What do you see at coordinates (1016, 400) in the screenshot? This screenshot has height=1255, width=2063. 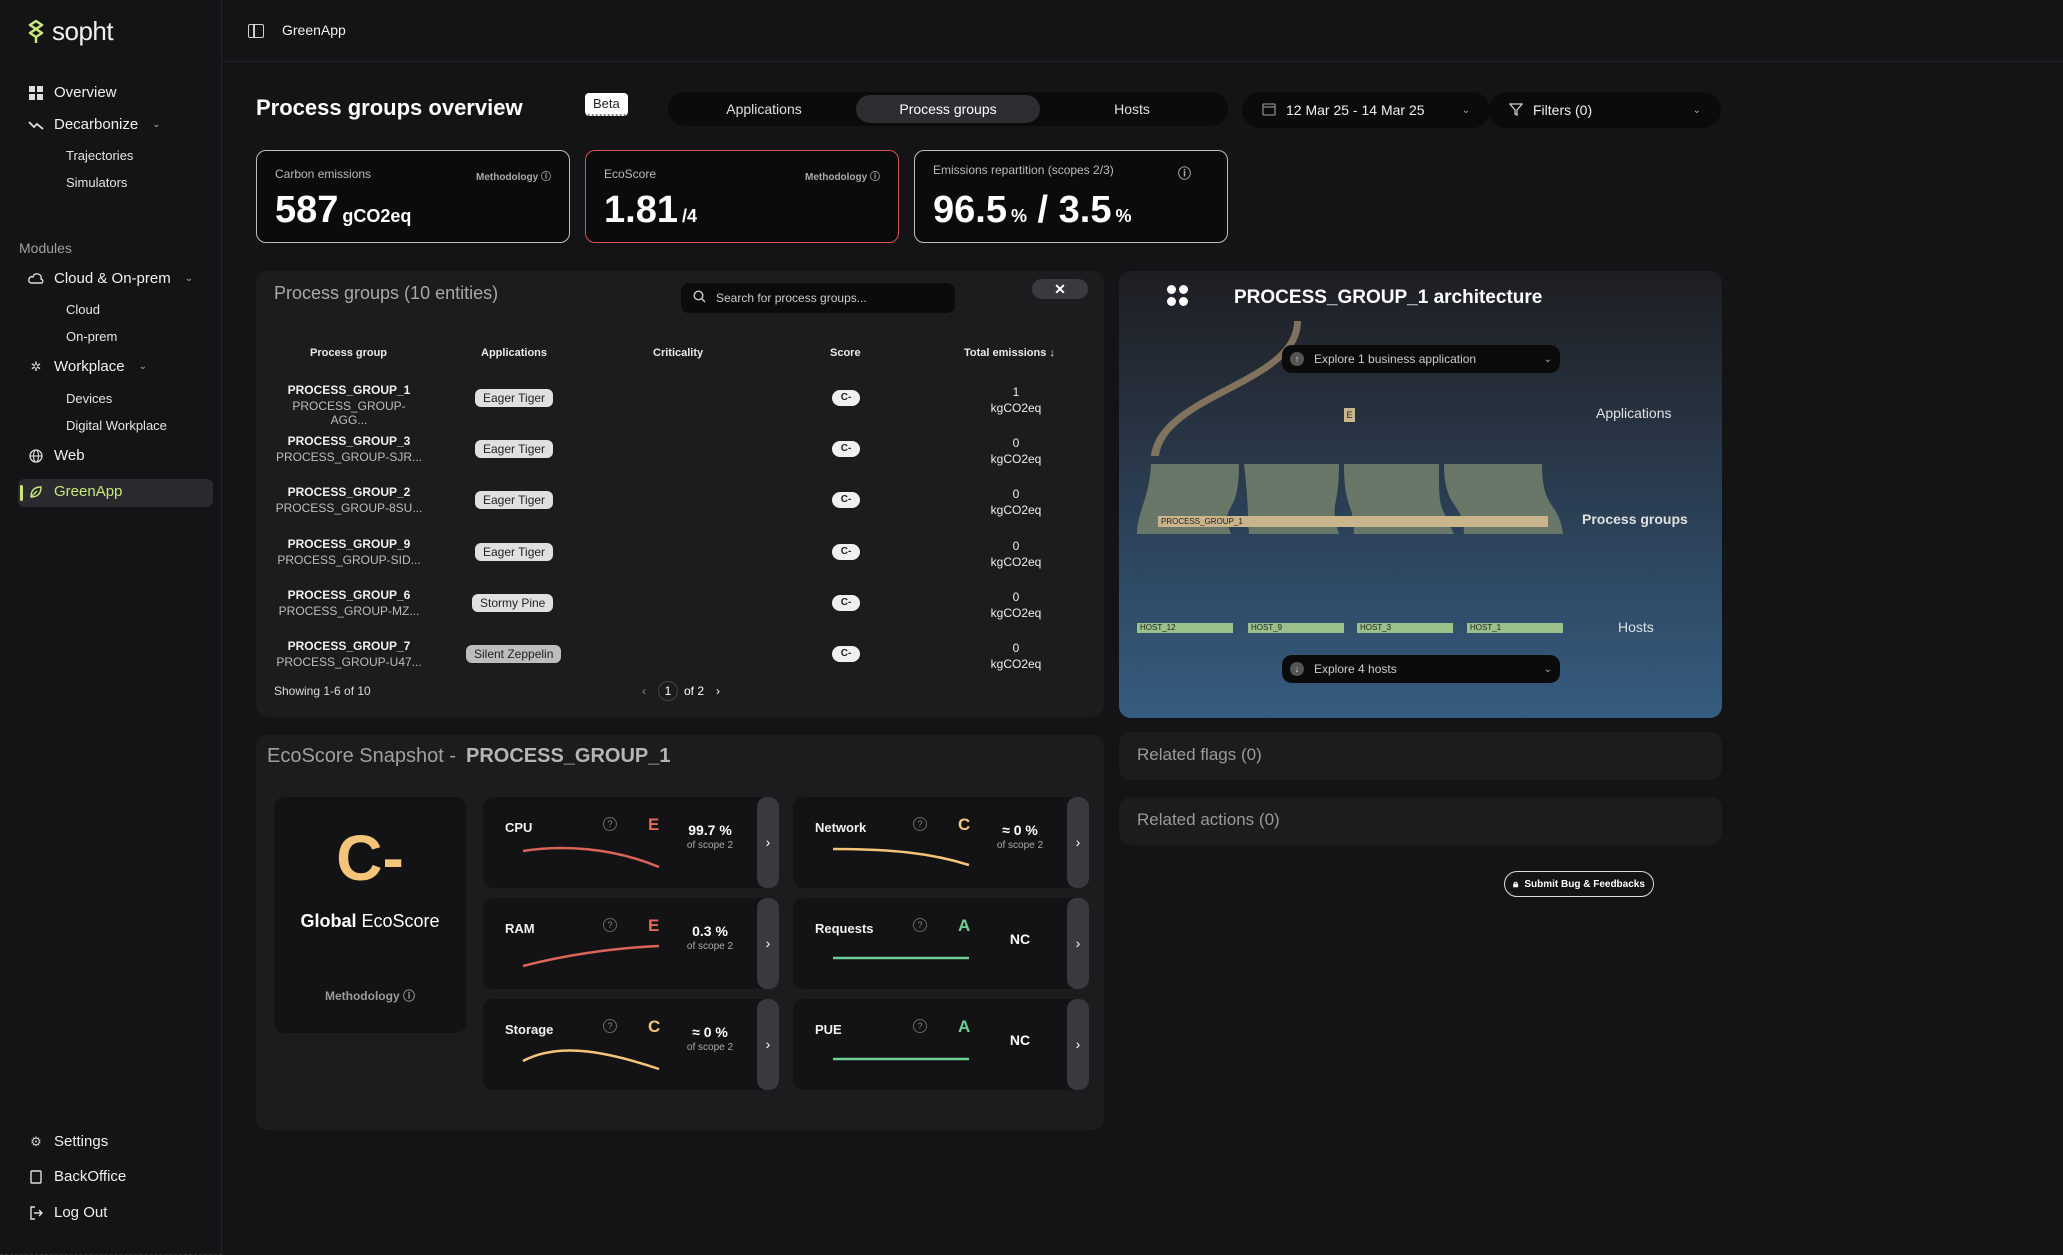 I see `total-emissions: 1 kgCO2eq` at bounding box center [1016, 400].